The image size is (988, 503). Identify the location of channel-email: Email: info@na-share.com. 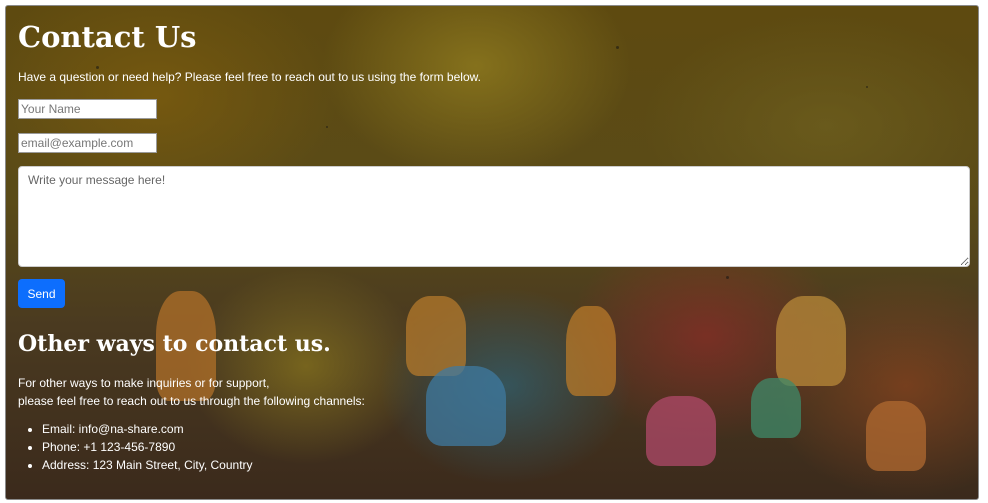
(147, 429).